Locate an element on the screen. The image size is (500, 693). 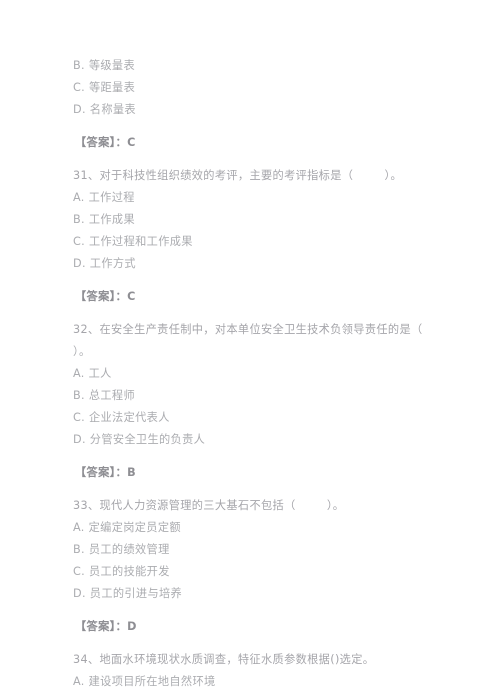
option-line: D. 员工的引进与培养 is located at coordinates (128, 593).